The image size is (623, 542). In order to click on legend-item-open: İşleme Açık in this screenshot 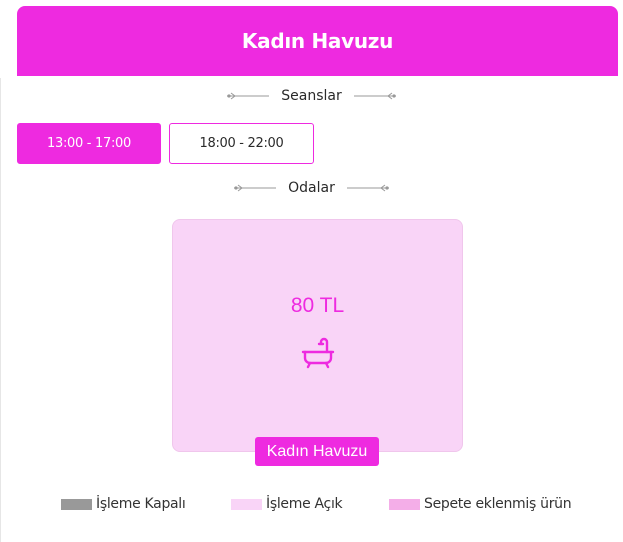, I will do `click(287, 504)`.